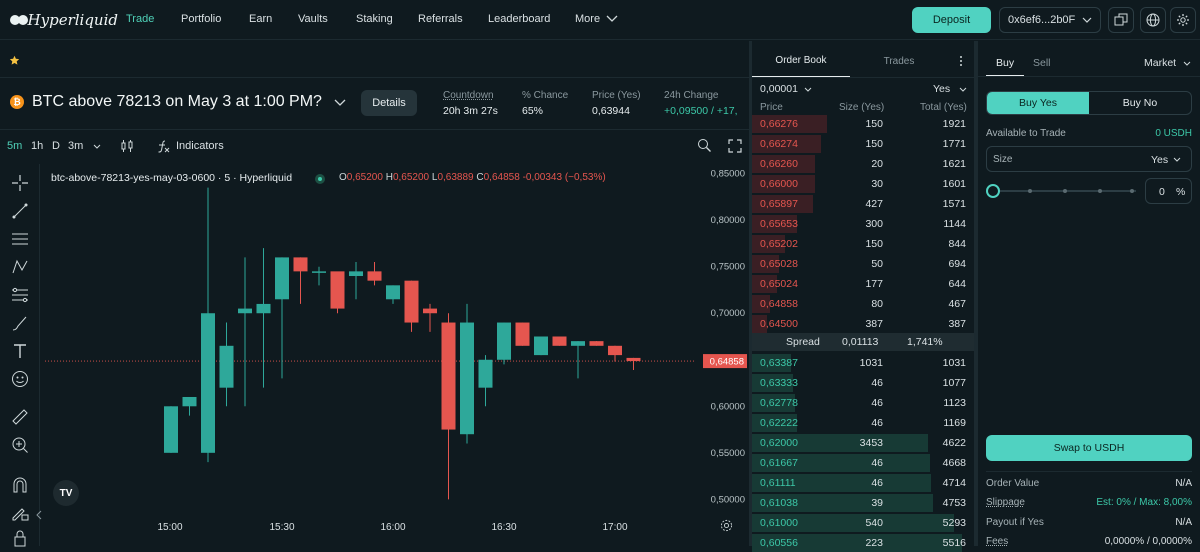 The width and height of the screenshot is (1200, 552). Describe the element at coordinates (39, 515) in the screenshot. I see `collapse-icon` at that location.